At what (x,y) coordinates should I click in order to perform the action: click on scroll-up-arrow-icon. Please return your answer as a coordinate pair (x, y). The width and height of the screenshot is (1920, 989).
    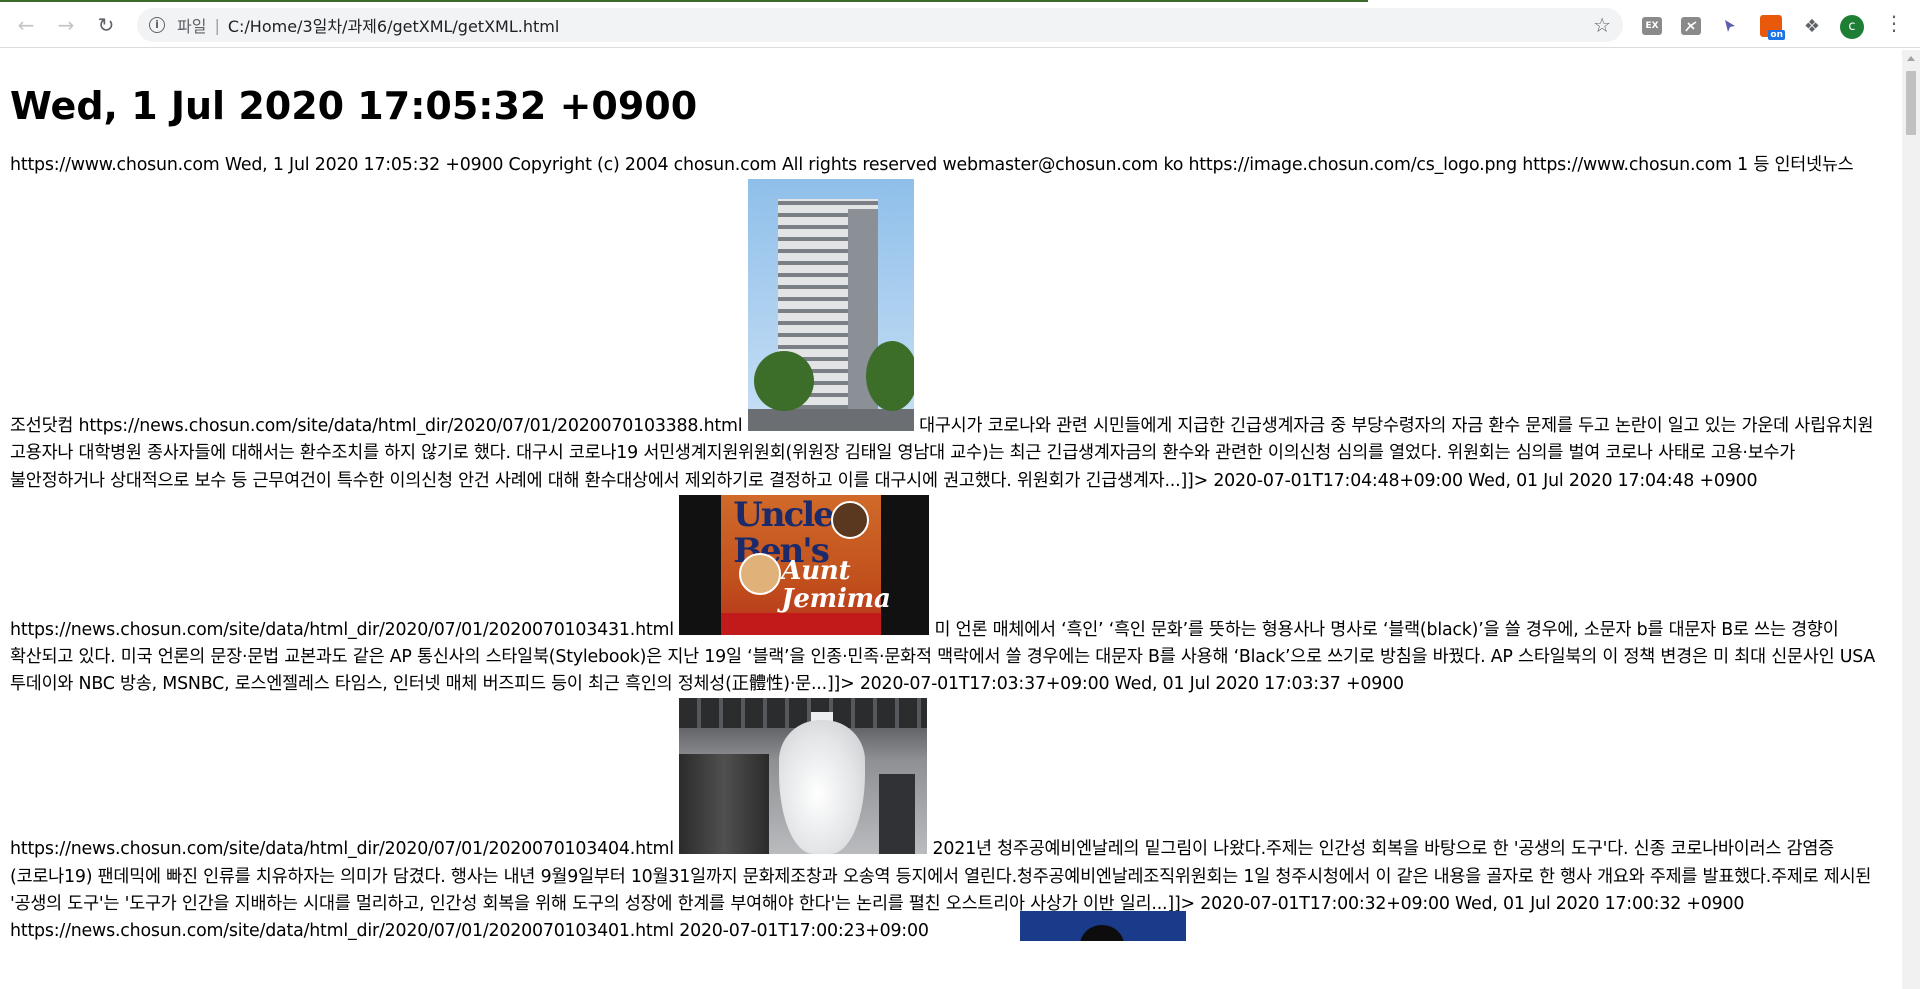
    Looking at the image, I should click on (1911, 58).